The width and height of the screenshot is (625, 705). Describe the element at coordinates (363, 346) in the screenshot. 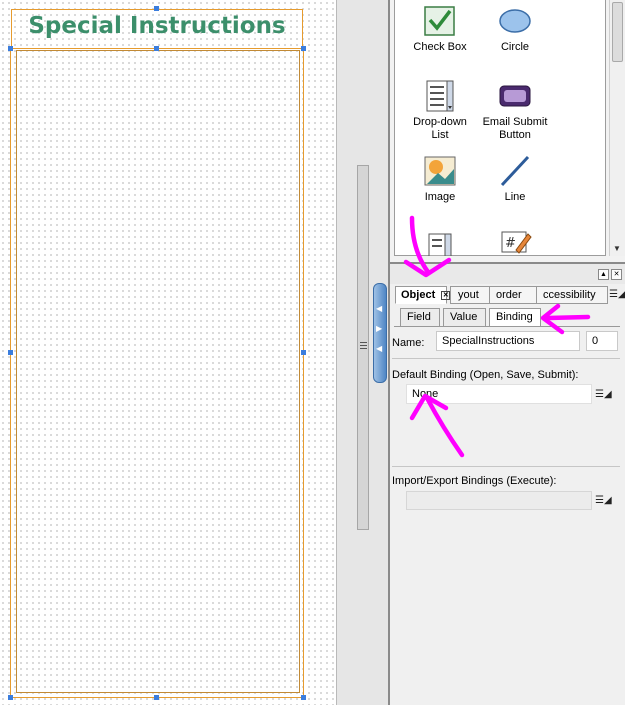

I see `grip-icon` at that location.